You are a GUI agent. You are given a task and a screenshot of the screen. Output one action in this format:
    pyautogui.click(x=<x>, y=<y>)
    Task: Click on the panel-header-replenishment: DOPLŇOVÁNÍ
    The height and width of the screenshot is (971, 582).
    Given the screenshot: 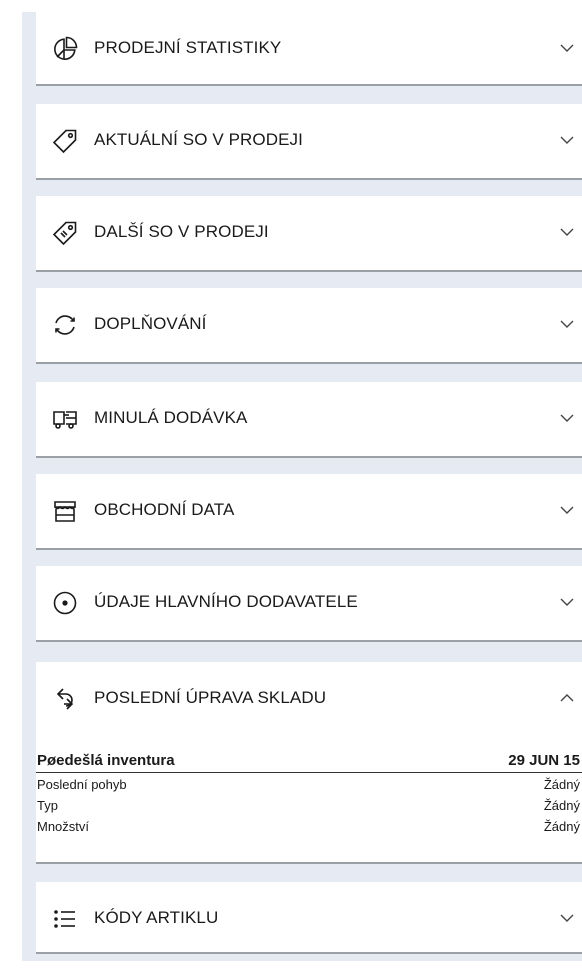 What is the action you would take?
    pyautogui.click(x=309, y=323)
    